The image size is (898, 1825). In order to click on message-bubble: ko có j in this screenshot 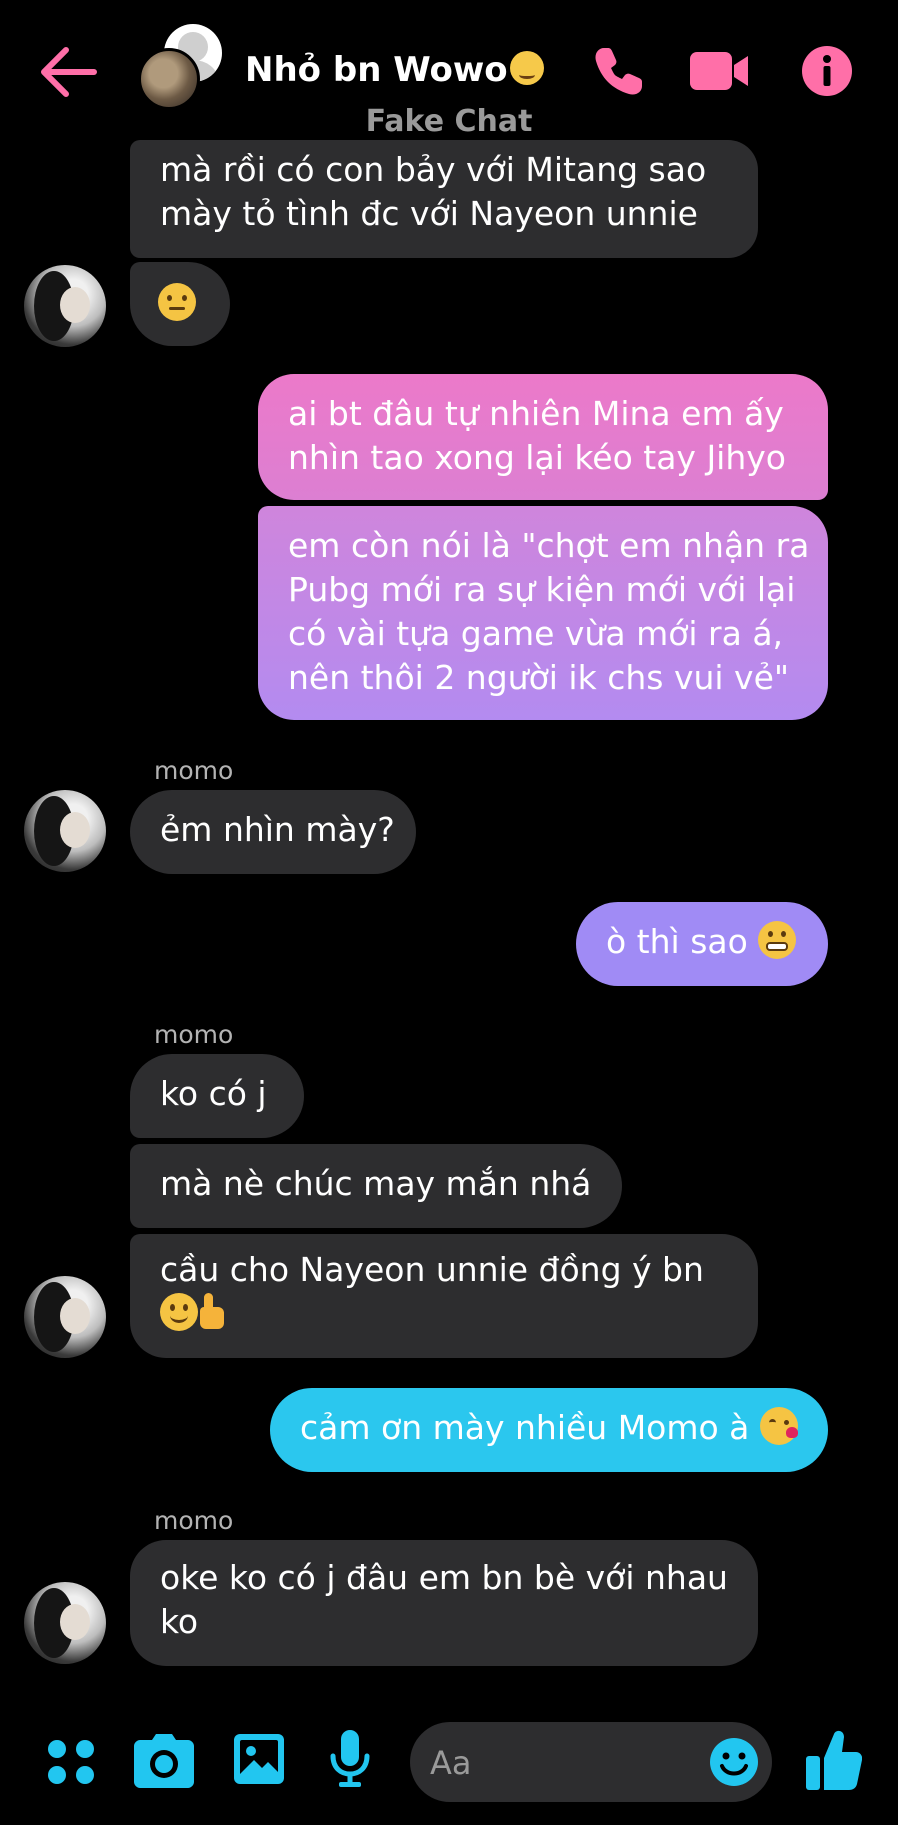, I will do `click(217, 1096)`.